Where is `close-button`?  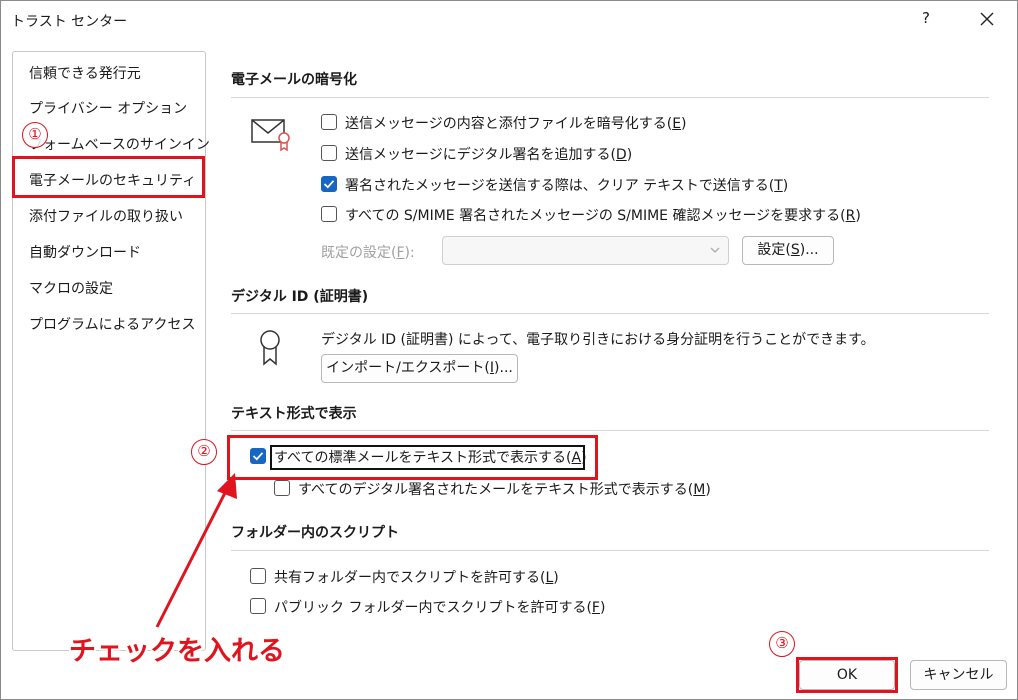
close-button is located at coordinates (987, 20).